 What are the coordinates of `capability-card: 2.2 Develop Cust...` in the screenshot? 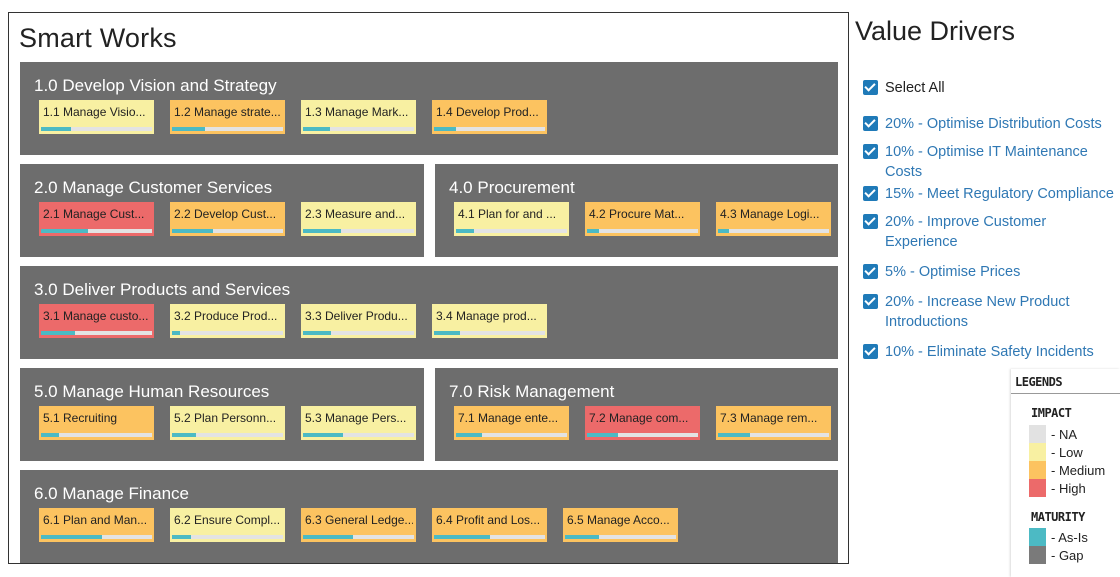 It's located at (227, 219).